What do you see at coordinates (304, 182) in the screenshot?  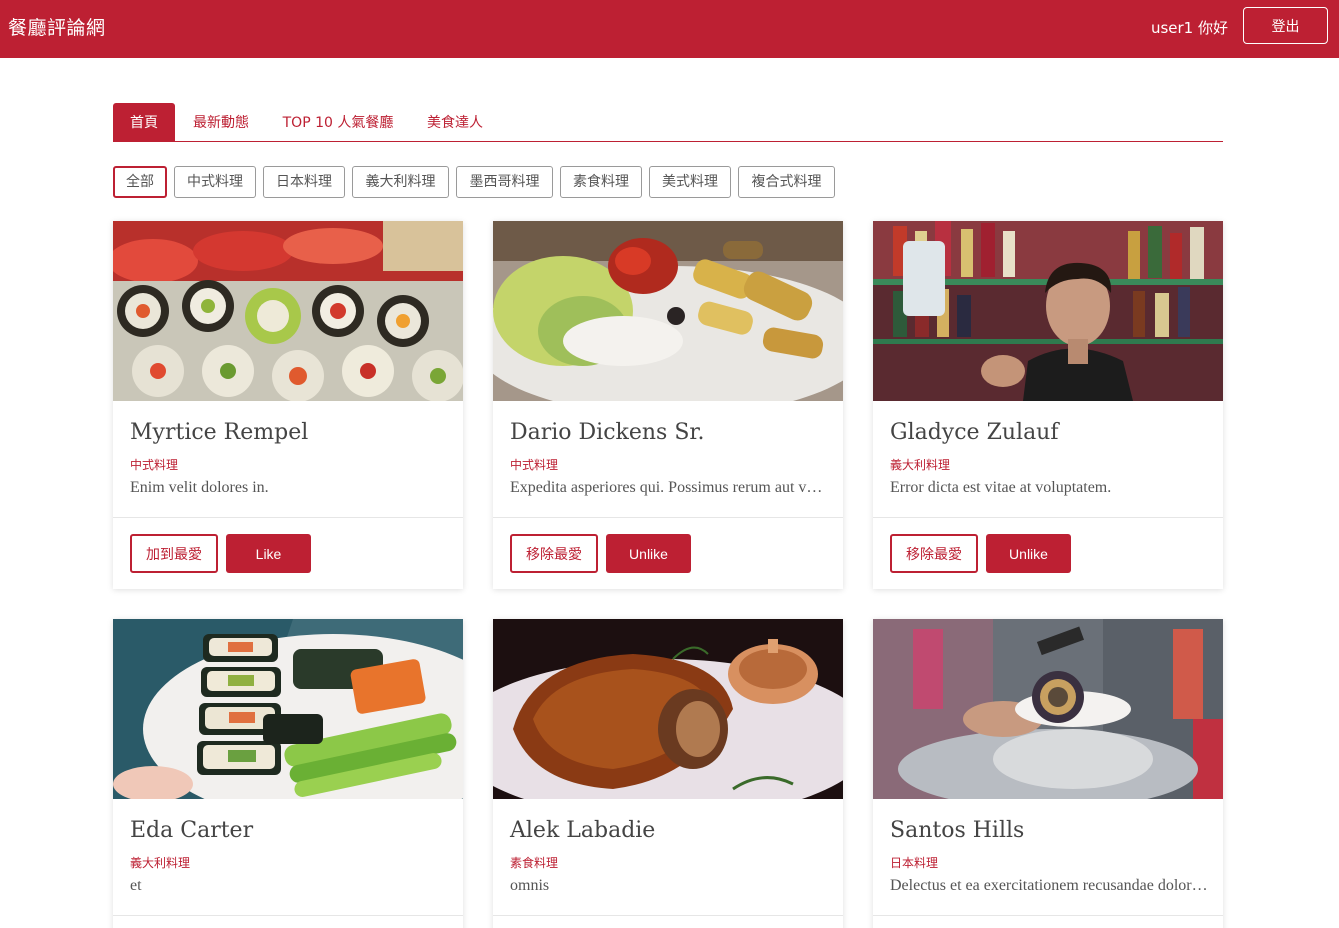 I see `filter-japanese: 日本料理` at bounding box center [304, 182].